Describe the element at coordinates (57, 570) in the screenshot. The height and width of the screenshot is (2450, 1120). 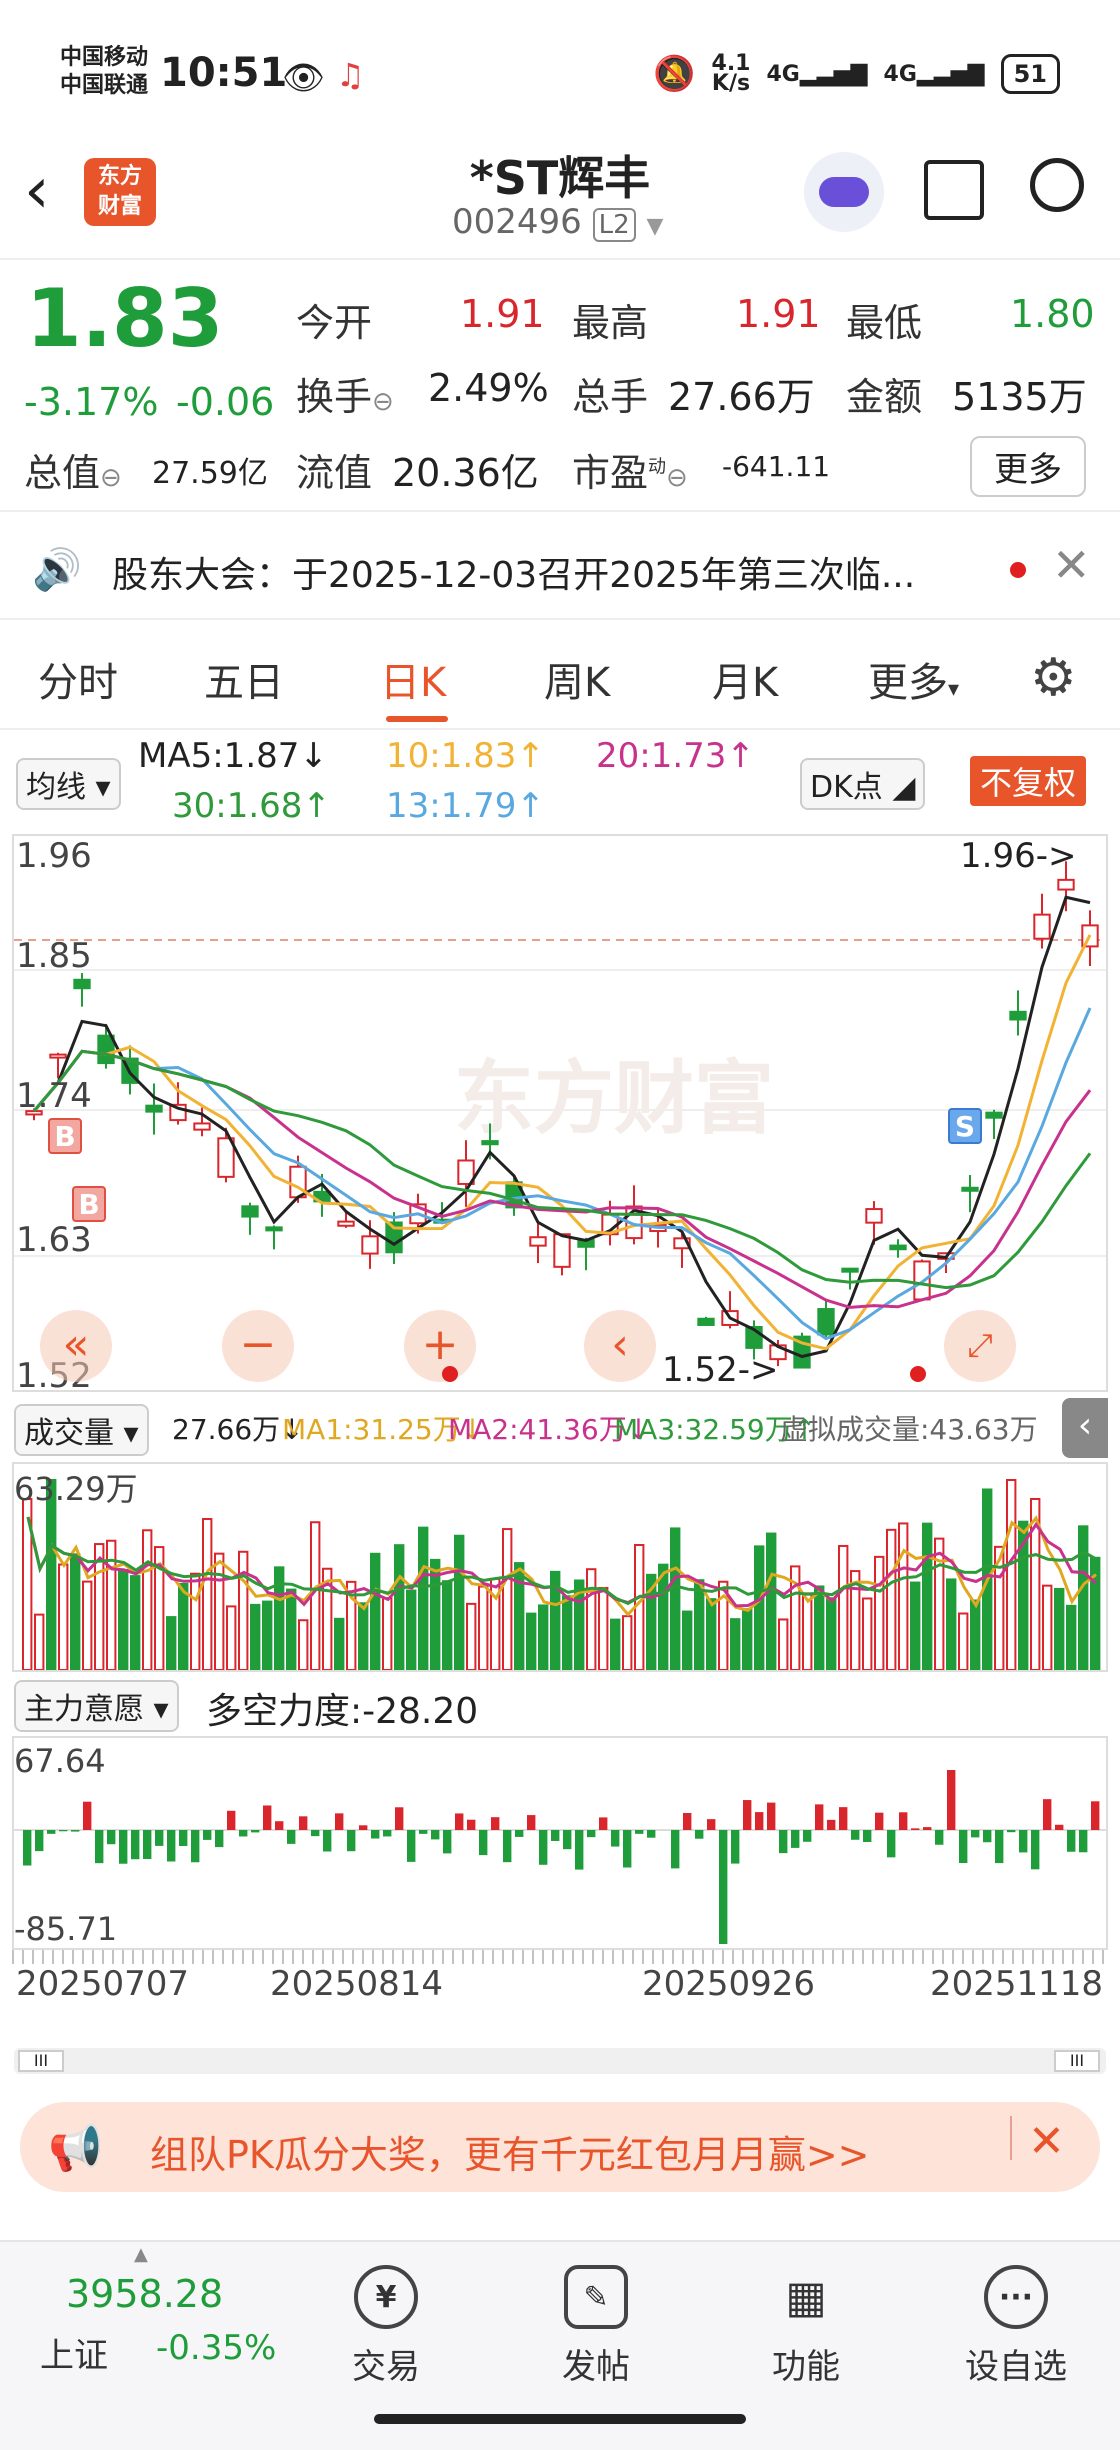
I see `speaker-icon: 🔊` at that location.